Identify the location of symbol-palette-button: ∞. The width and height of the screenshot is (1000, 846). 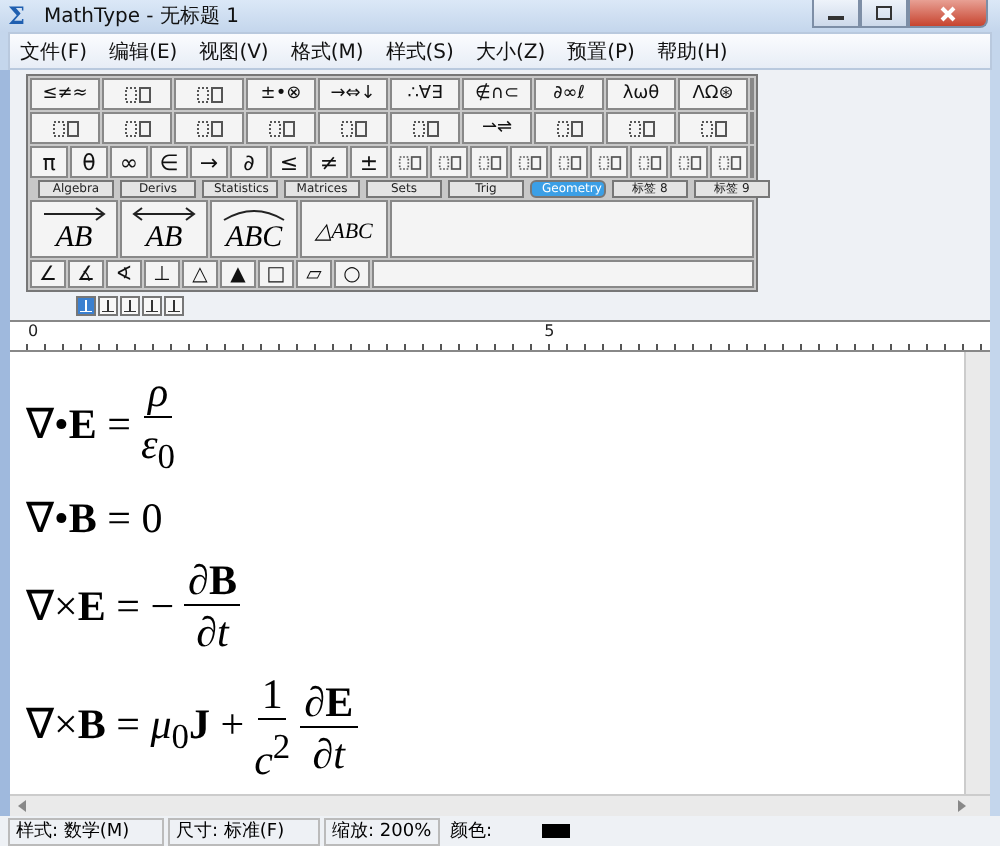
(129, 162).